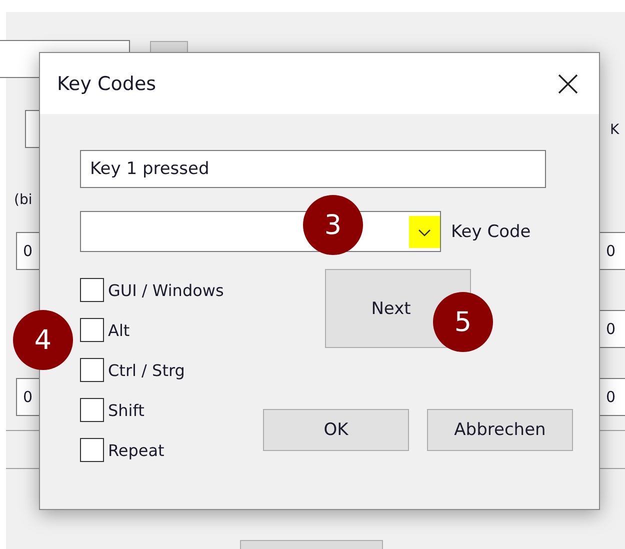 Image resolution: width=625 pixels, height=549 pixels. I want to click on checkbox-label: Repeat, so click(136, 450).